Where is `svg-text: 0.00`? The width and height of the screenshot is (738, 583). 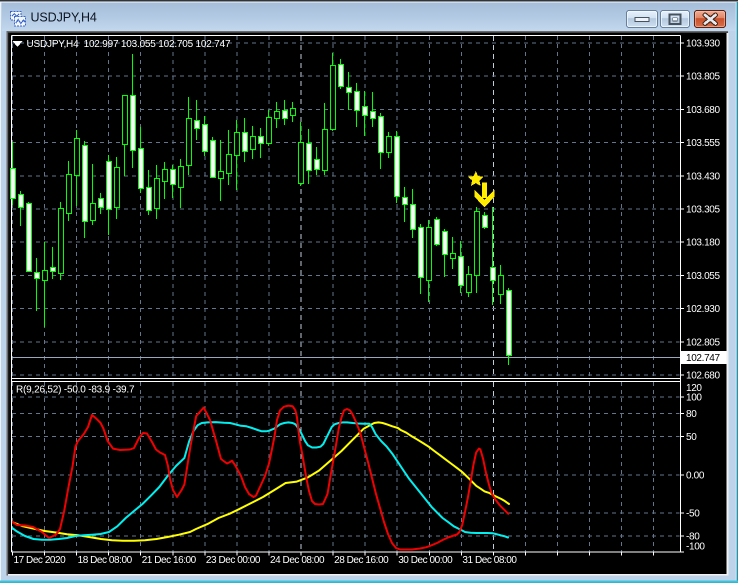 svg-text: 0.00 is located at coordinates (695, 476).